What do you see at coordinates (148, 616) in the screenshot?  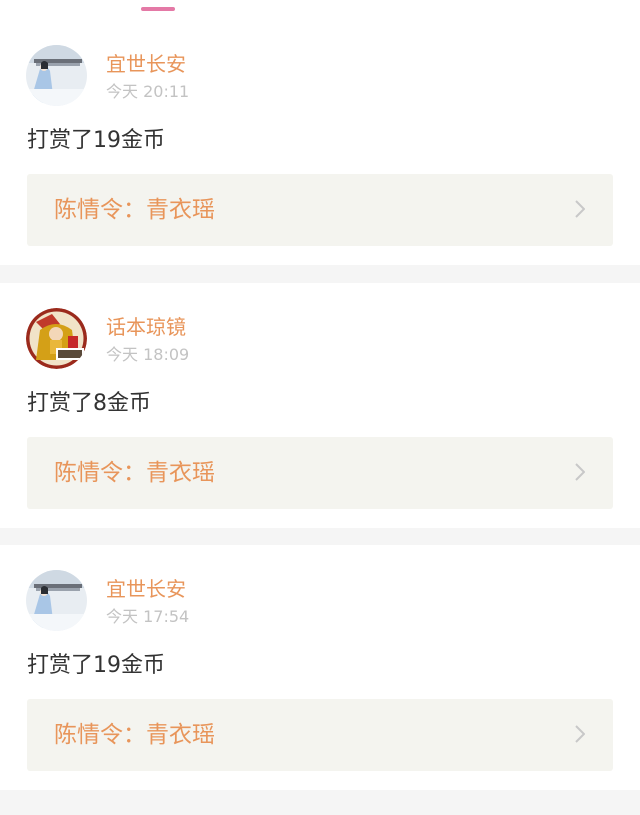 I see `timestamp: 今天 17:54` at bounding box center [148, 616].